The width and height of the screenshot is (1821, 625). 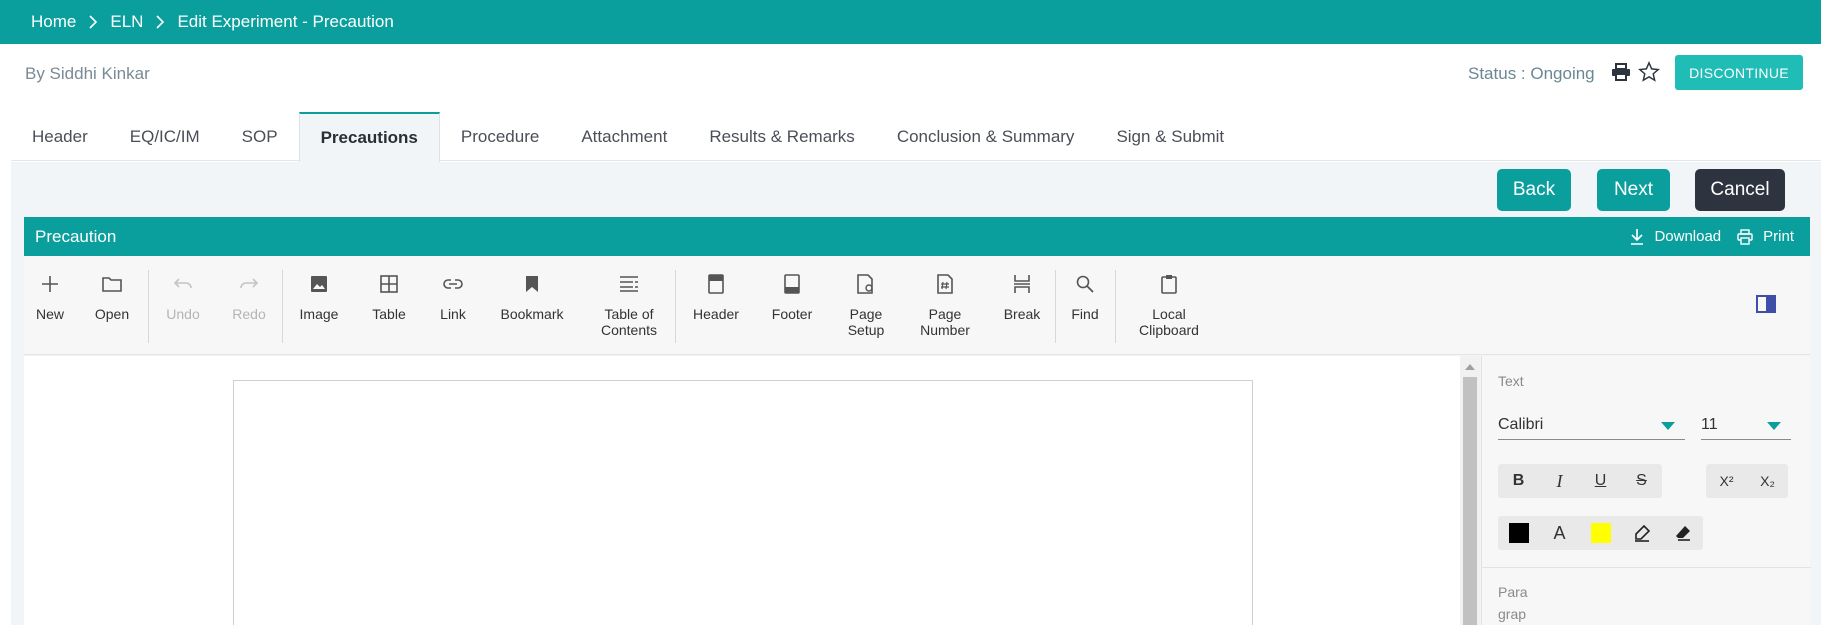 I want to click on download-icon, so click(x=1637, y=236).